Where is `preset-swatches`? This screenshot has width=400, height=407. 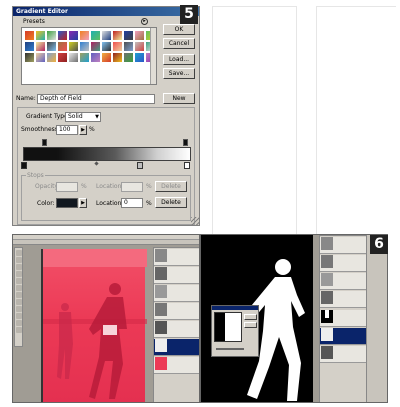
preset-swatches is located at coordinates (90, 46).